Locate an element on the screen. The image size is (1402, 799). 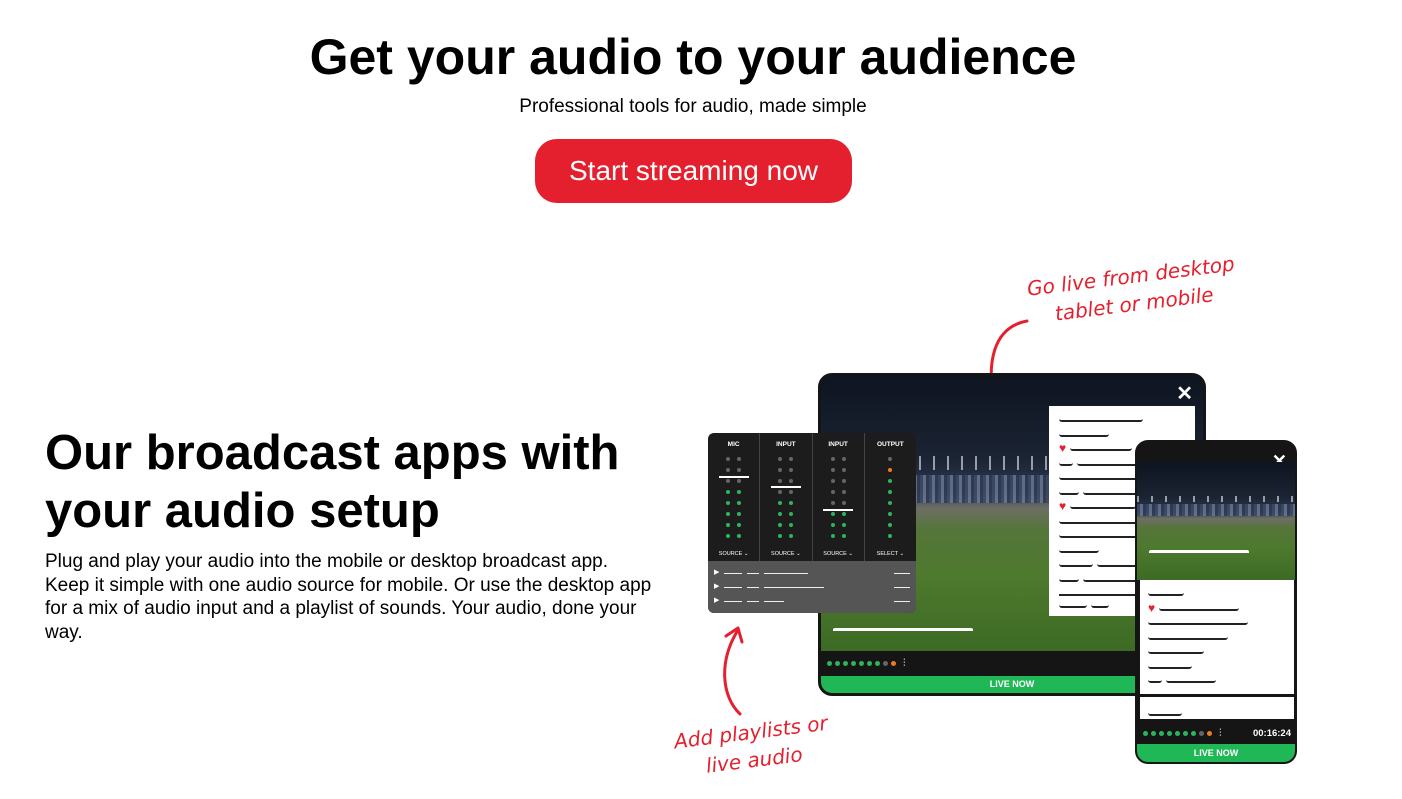
chat-message: ♥ is located at coordinates (1217, 608).